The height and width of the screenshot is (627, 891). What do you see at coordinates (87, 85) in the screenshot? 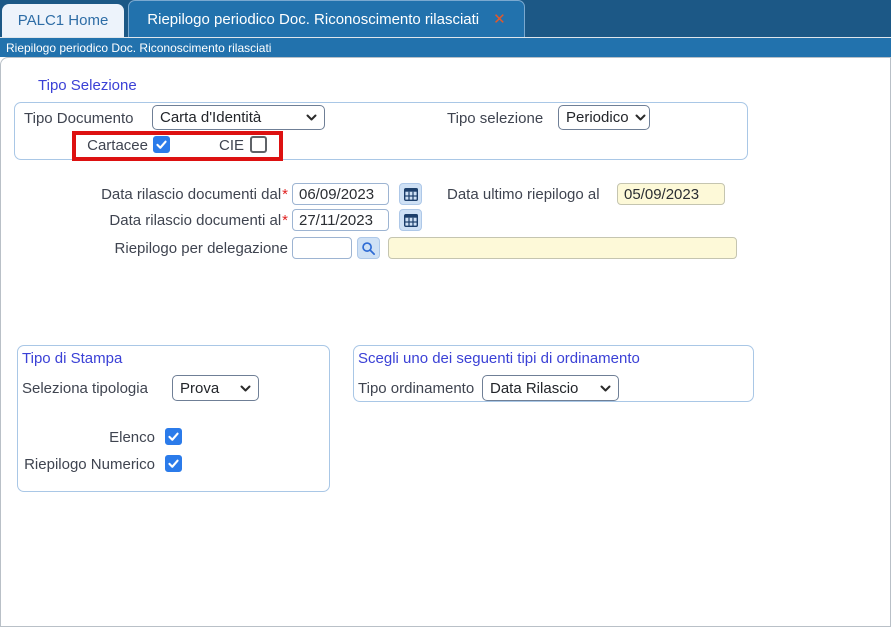
I see `section-title-tipo-selezione: Tipo Selezione` at bounding box center [87, 85].